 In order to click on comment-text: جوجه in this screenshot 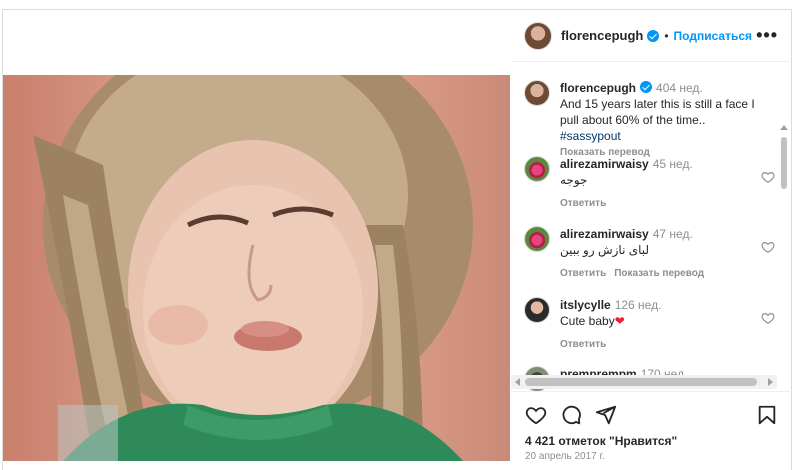, I will do `click(574, 180)`.